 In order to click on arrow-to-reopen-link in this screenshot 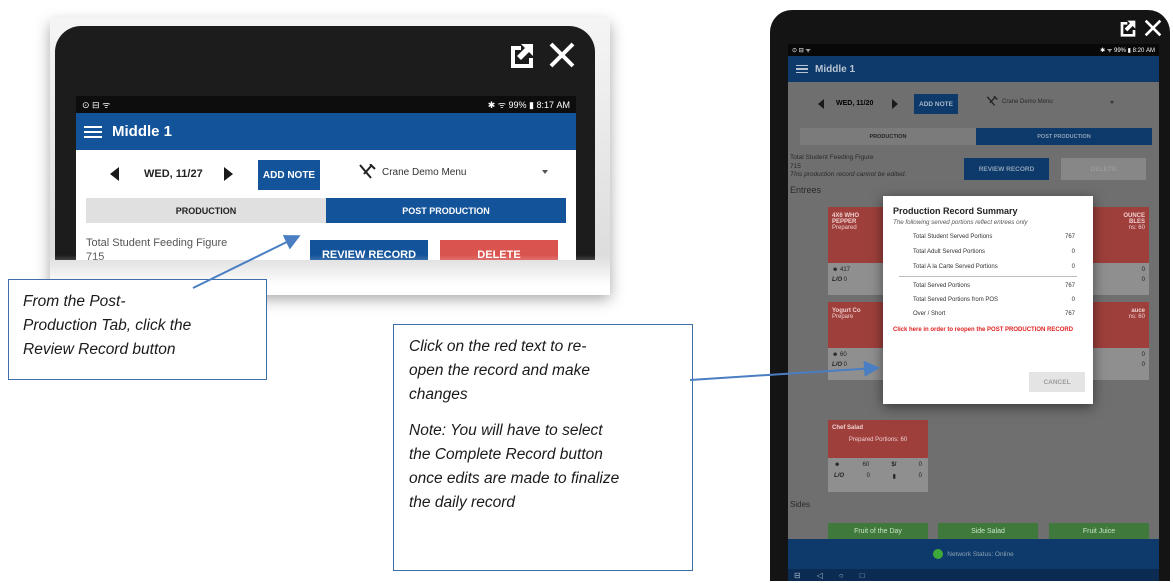, I will do `click(784, 370)`.